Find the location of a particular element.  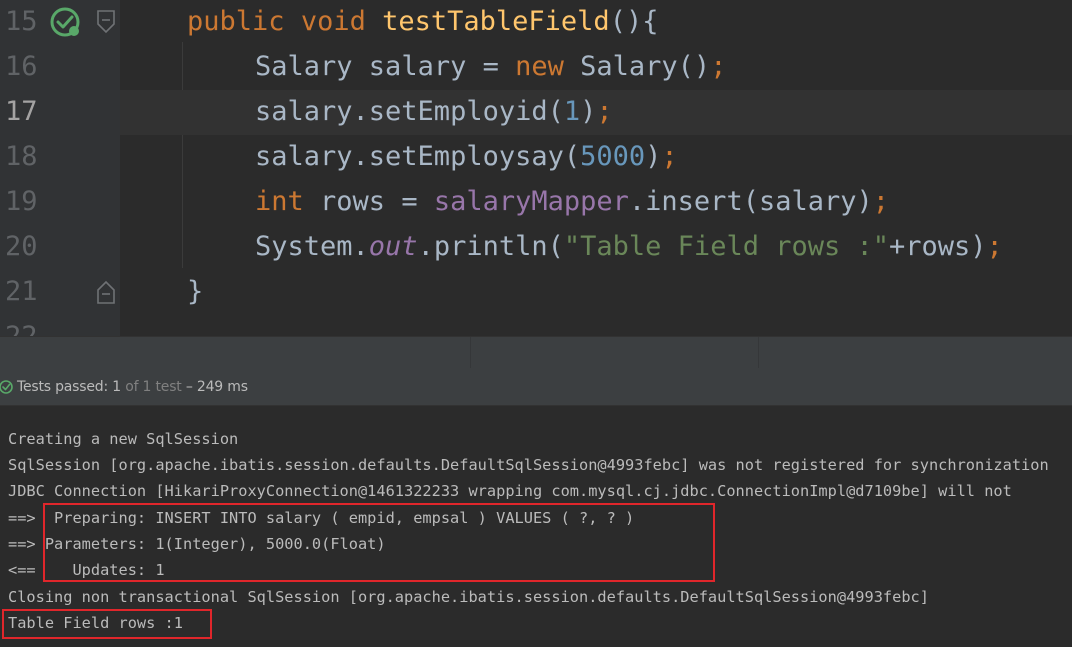

test-status-bar: Tests passed: 1 of 1 test – 249 ms is located at coordinates (536, 387).